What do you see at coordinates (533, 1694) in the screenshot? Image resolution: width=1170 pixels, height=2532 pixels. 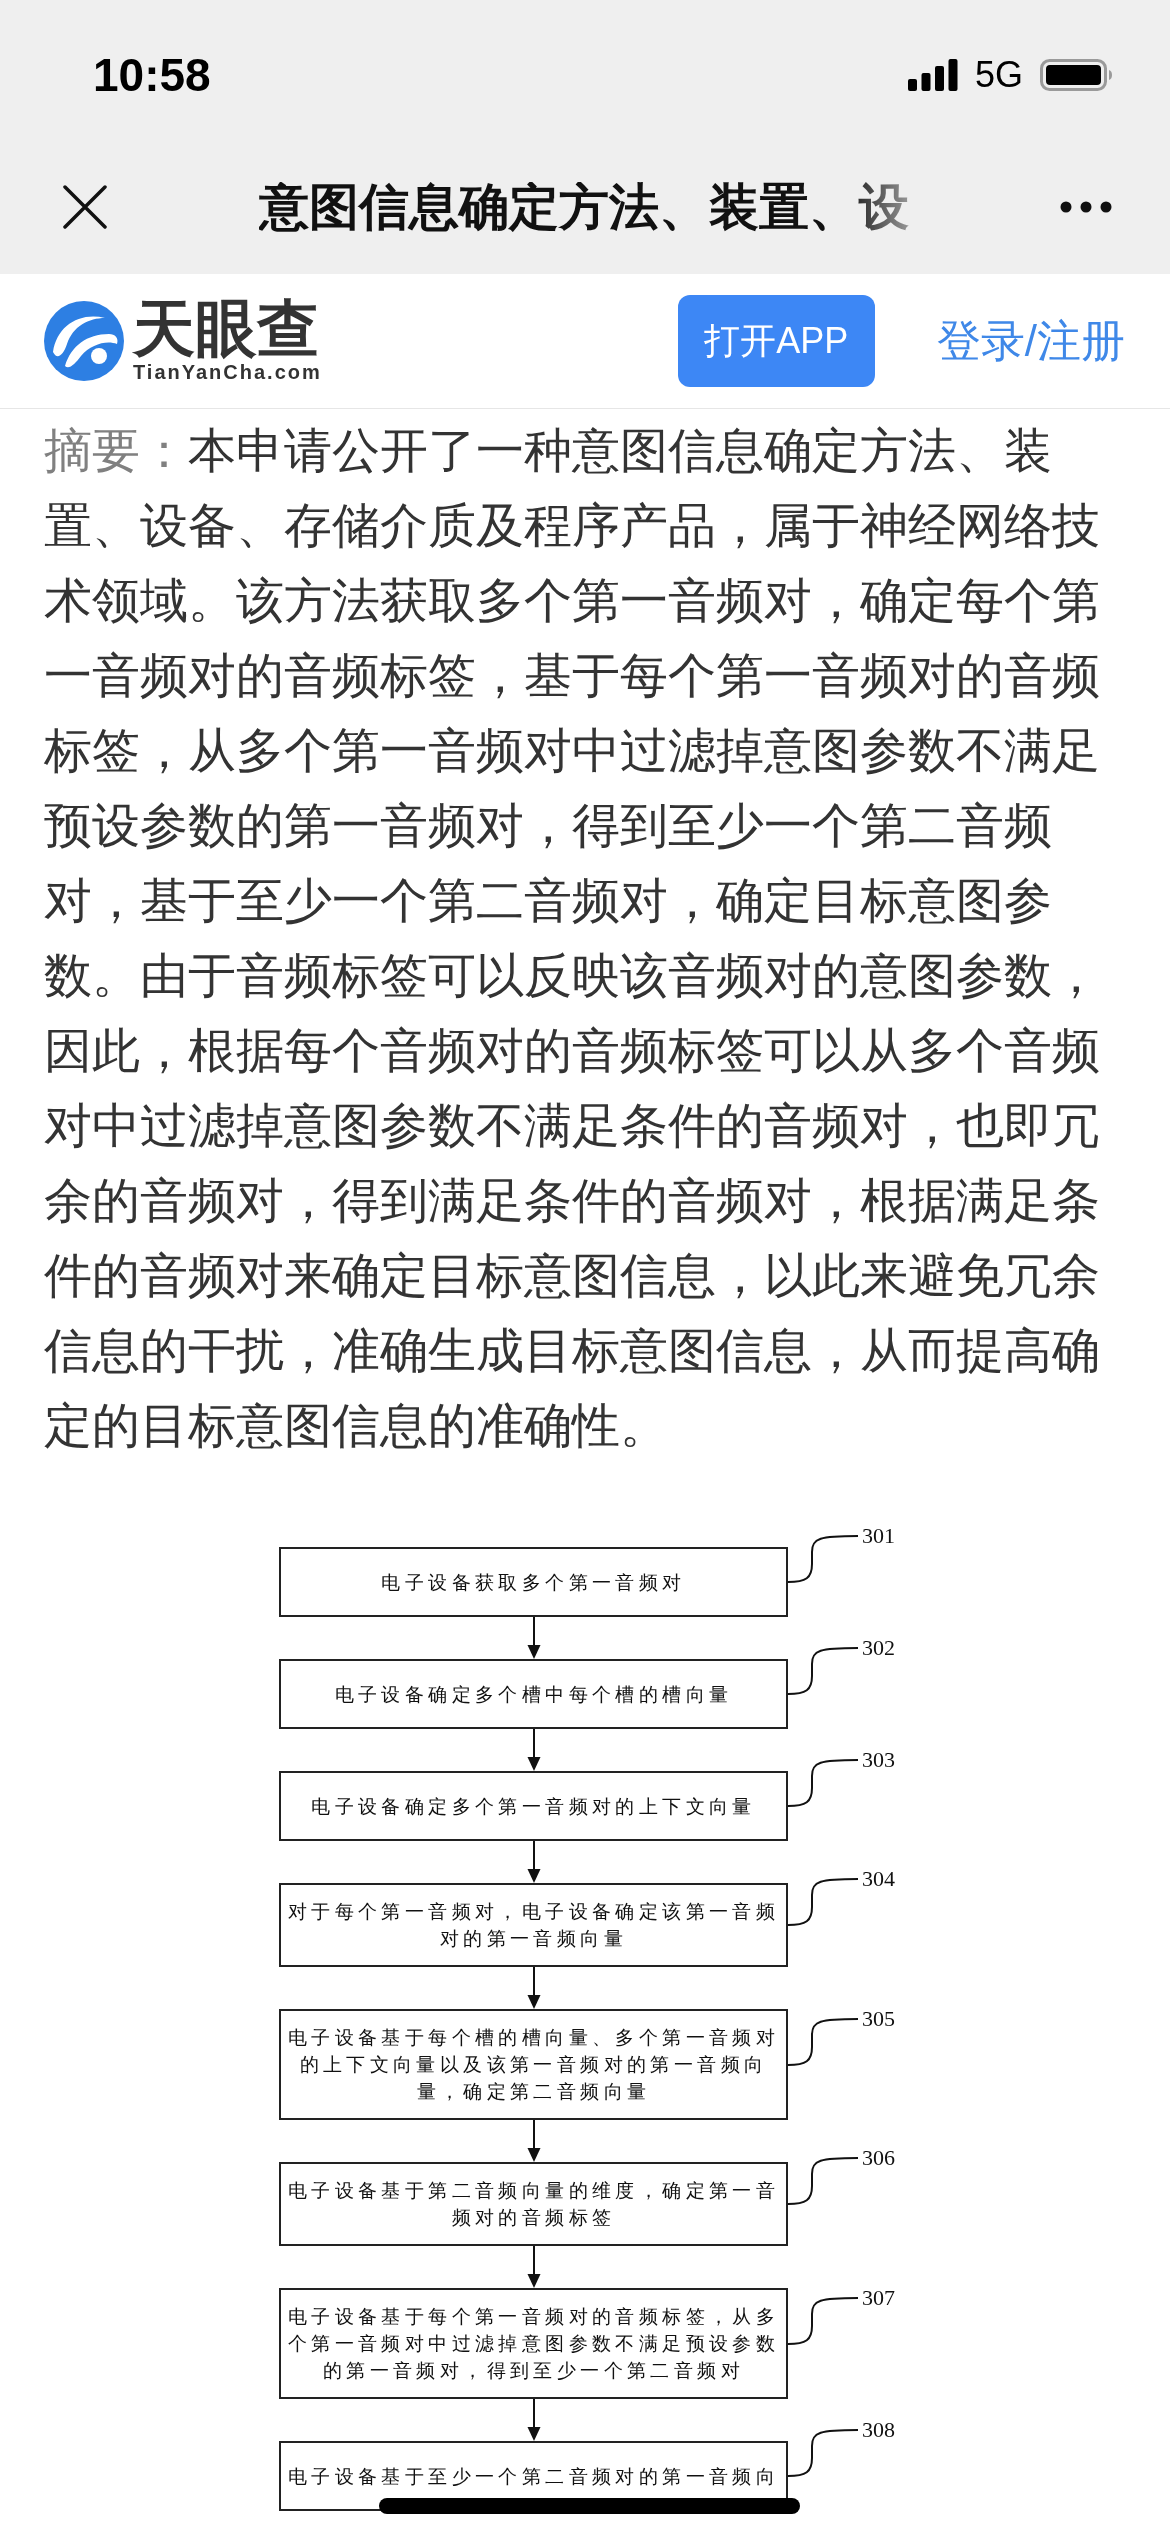 I see `flowchart-step: 电子设备确定多个槽中每个槽的槽向量` at bounding box center [533, 1694].